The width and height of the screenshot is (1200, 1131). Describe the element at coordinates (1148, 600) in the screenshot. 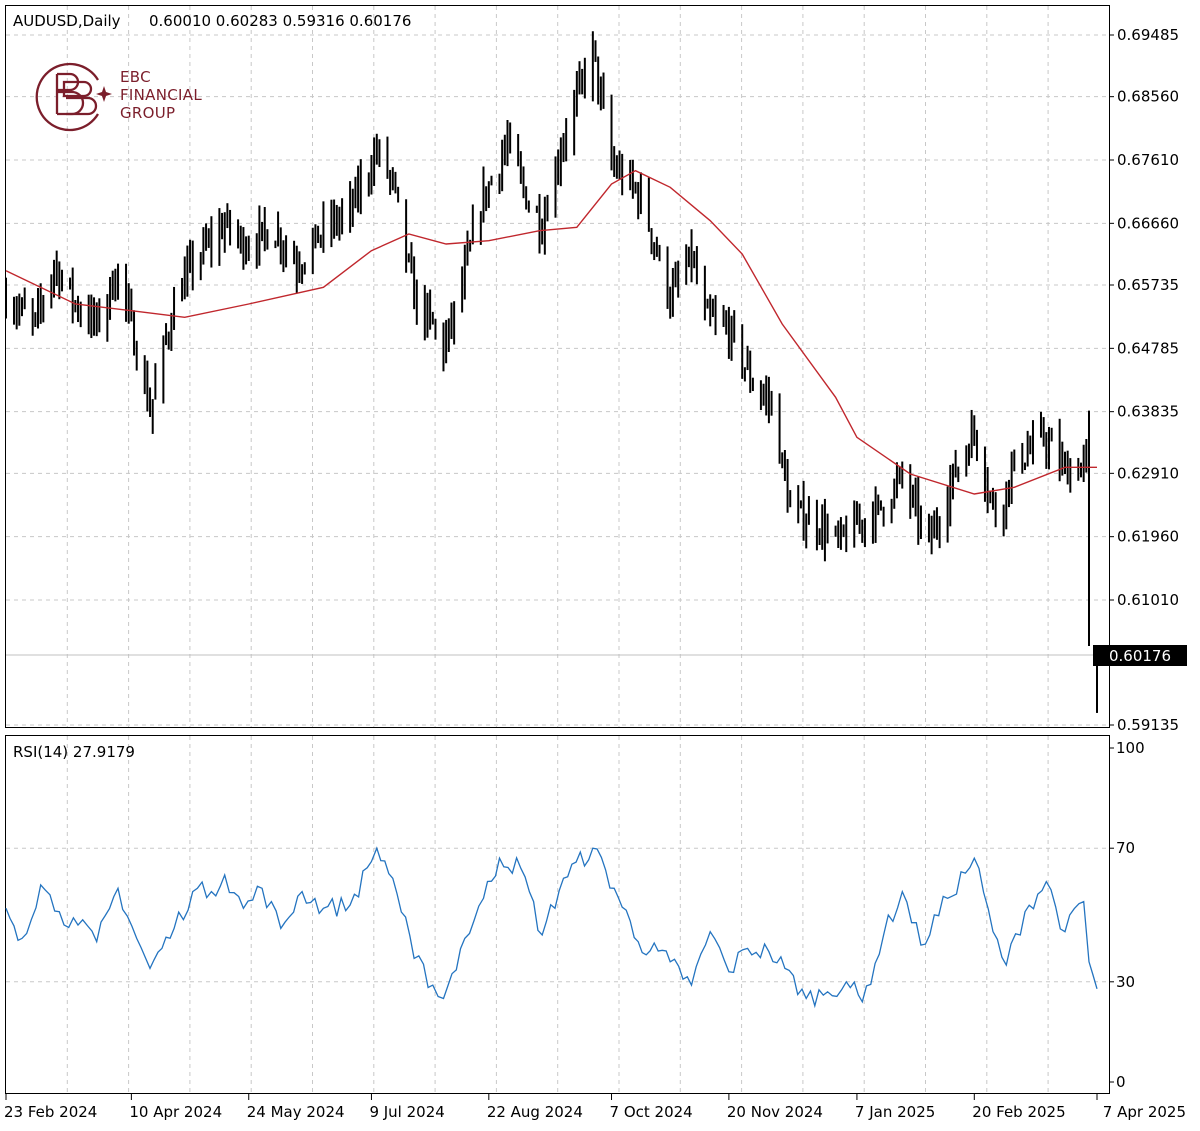

I see `price-tick-label: 0.61010` at that location.